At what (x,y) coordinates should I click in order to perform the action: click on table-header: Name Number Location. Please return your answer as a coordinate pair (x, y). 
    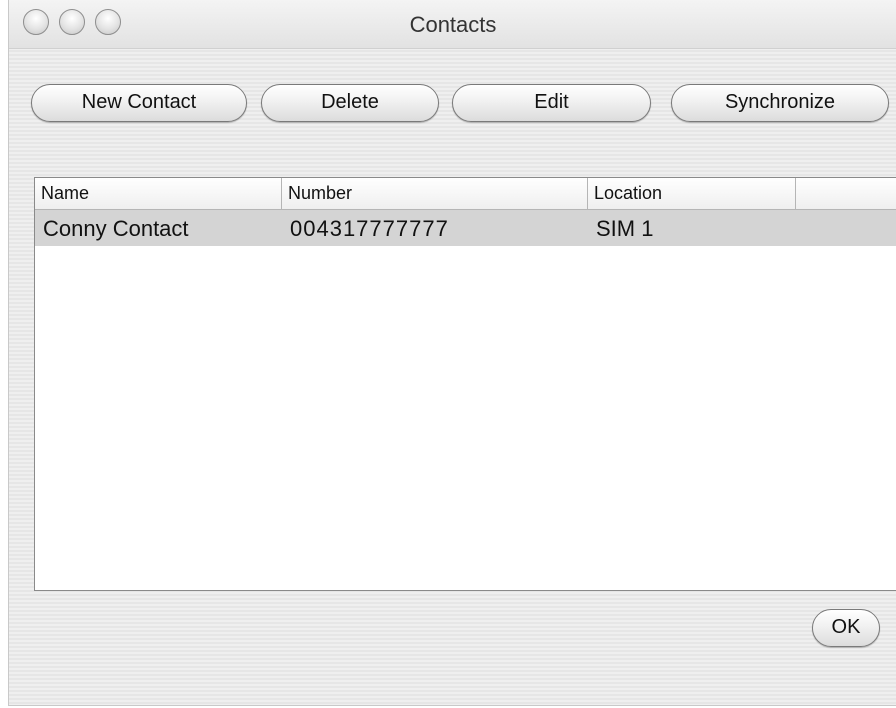
    Looking at the image, I should click on (465, 194).